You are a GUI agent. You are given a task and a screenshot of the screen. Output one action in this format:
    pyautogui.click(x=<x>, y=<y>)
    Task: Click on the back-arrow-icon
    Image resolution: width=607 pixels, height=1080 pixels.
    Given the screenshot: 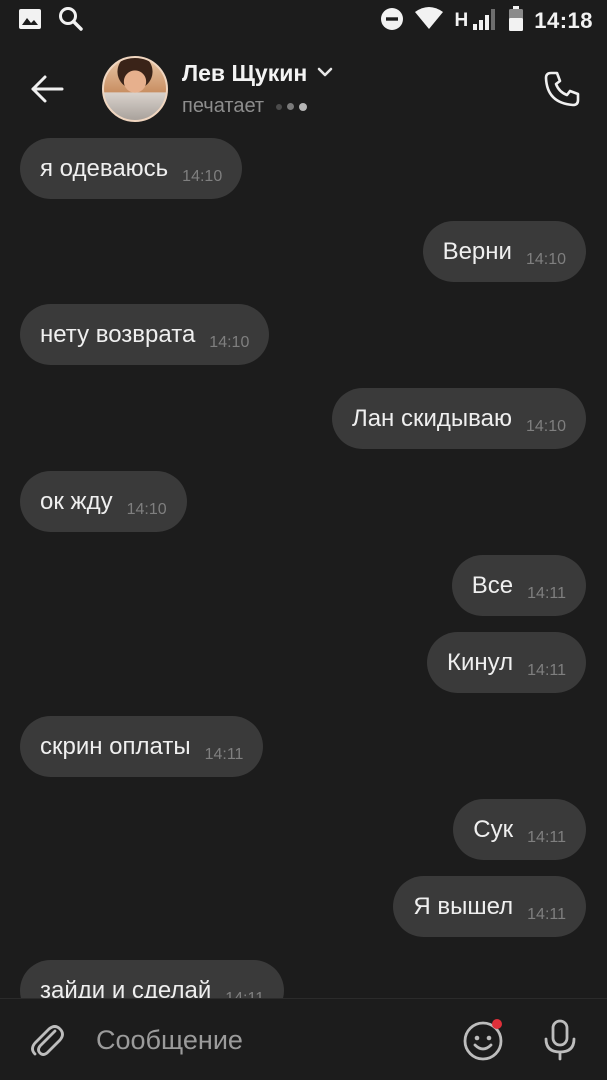 What is the action you would take?
    pyautogui.click(x=47, y=89)
    